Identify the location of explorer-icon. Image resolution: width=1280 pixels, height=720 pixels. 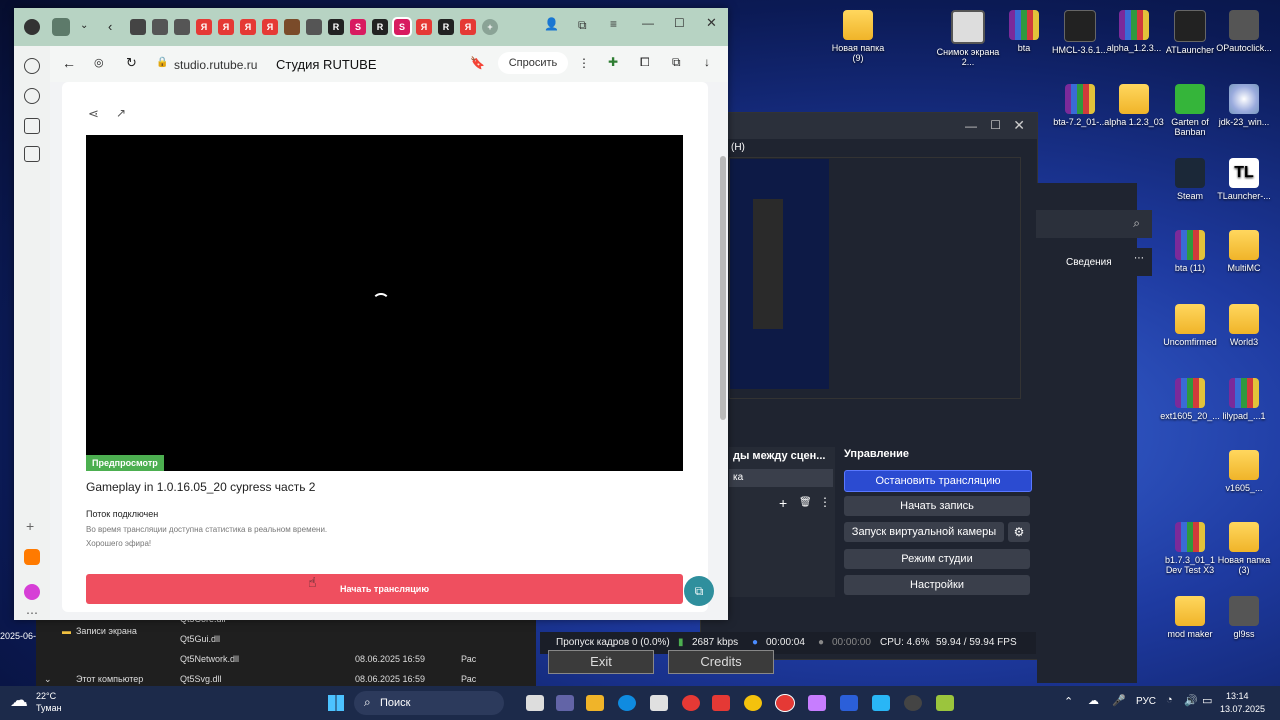
(595, 703).